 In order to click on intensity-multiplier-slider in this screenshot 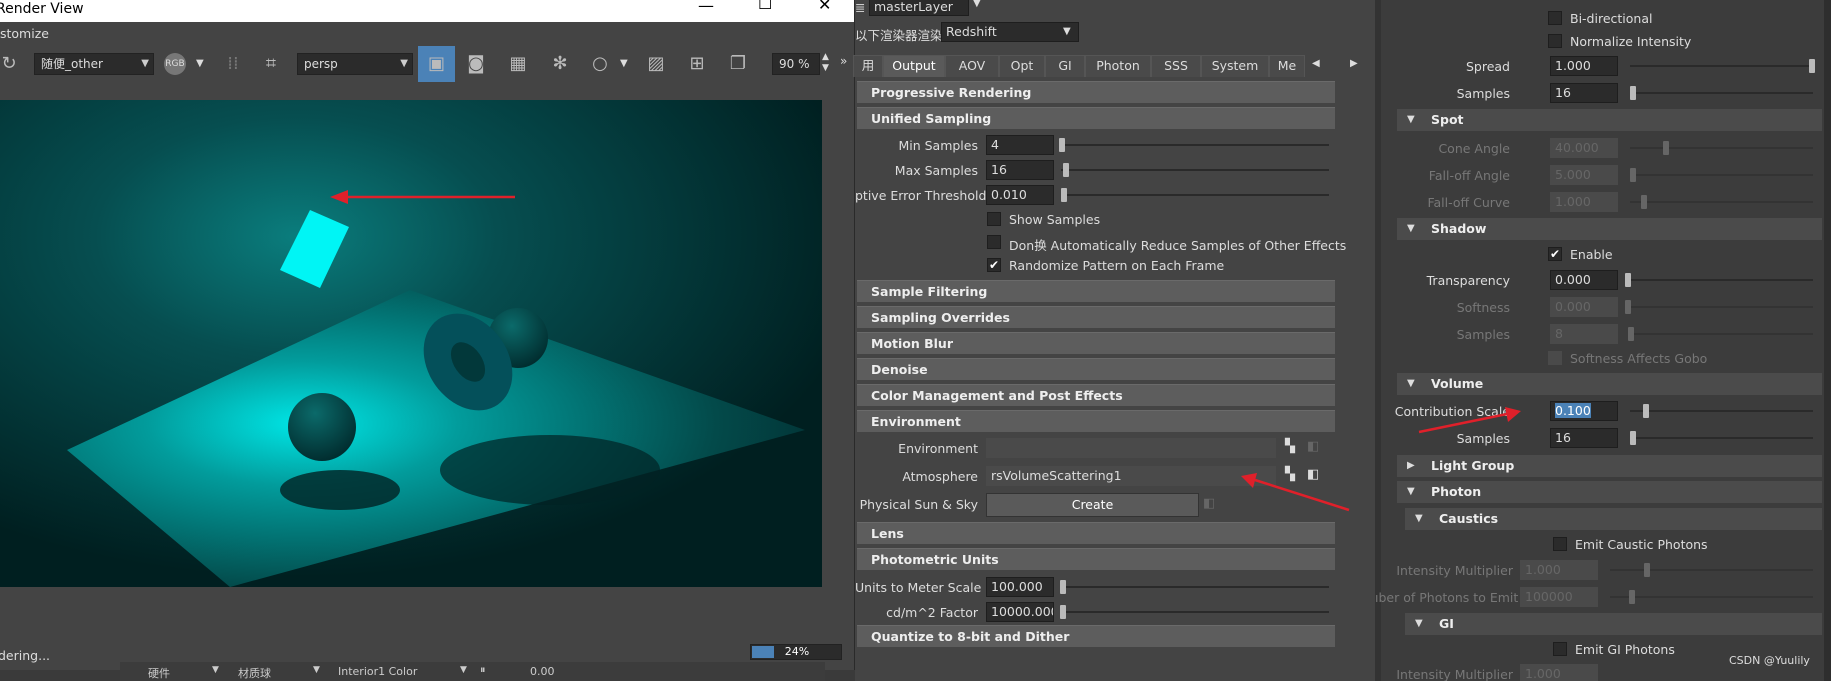, I will do `click(1711, 570)`.